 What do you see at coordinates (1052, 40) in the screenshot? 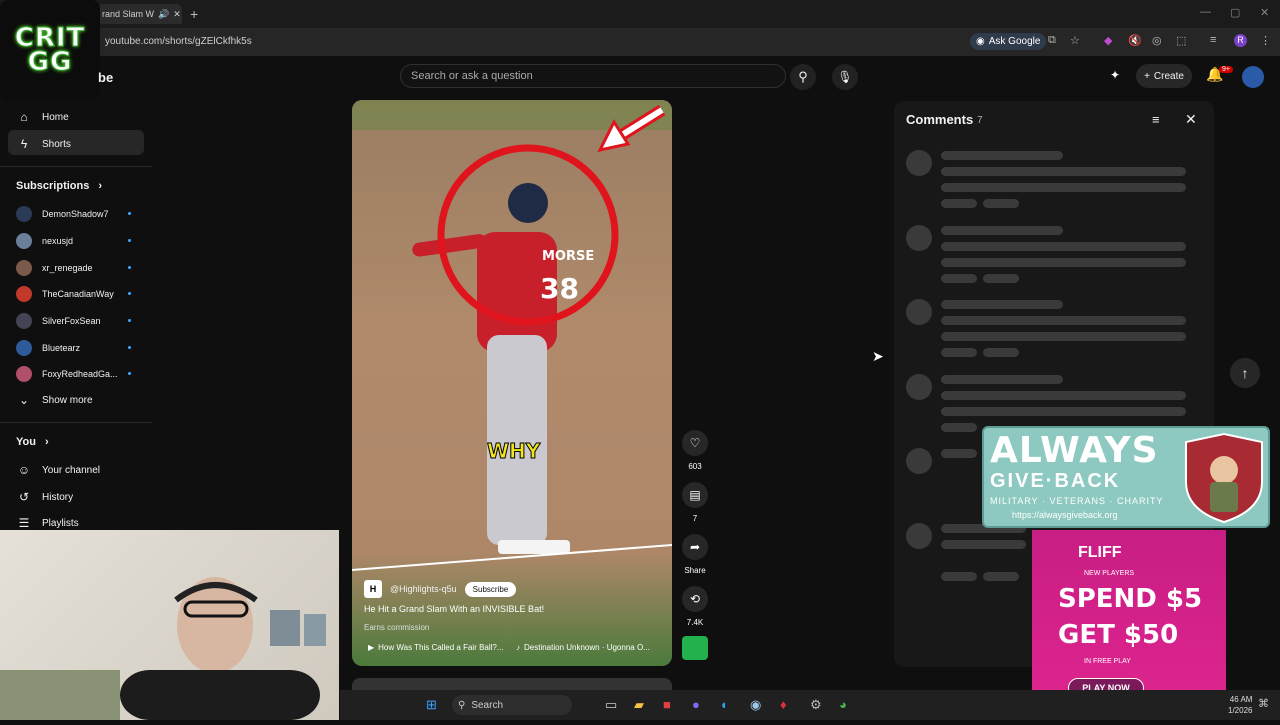
I see `install-icon: ⧉` at bounding box center [1052, 40].